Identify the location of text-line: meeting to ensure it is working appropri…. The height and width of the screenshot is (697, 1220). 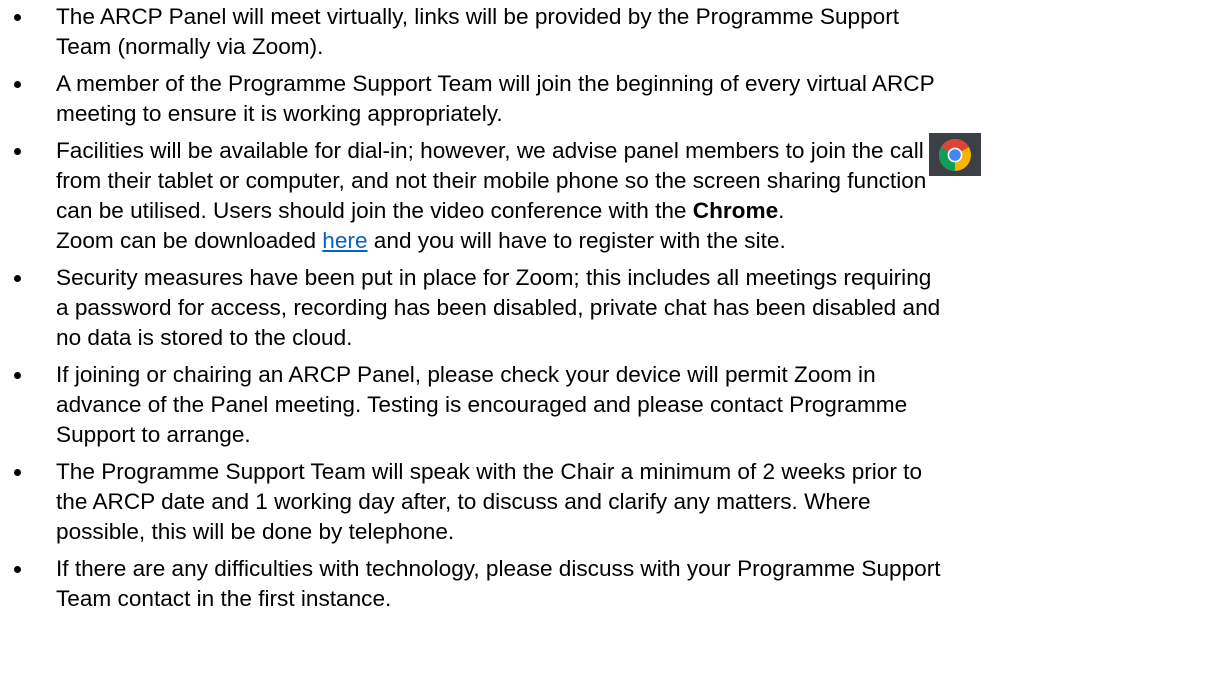
(279, 113).